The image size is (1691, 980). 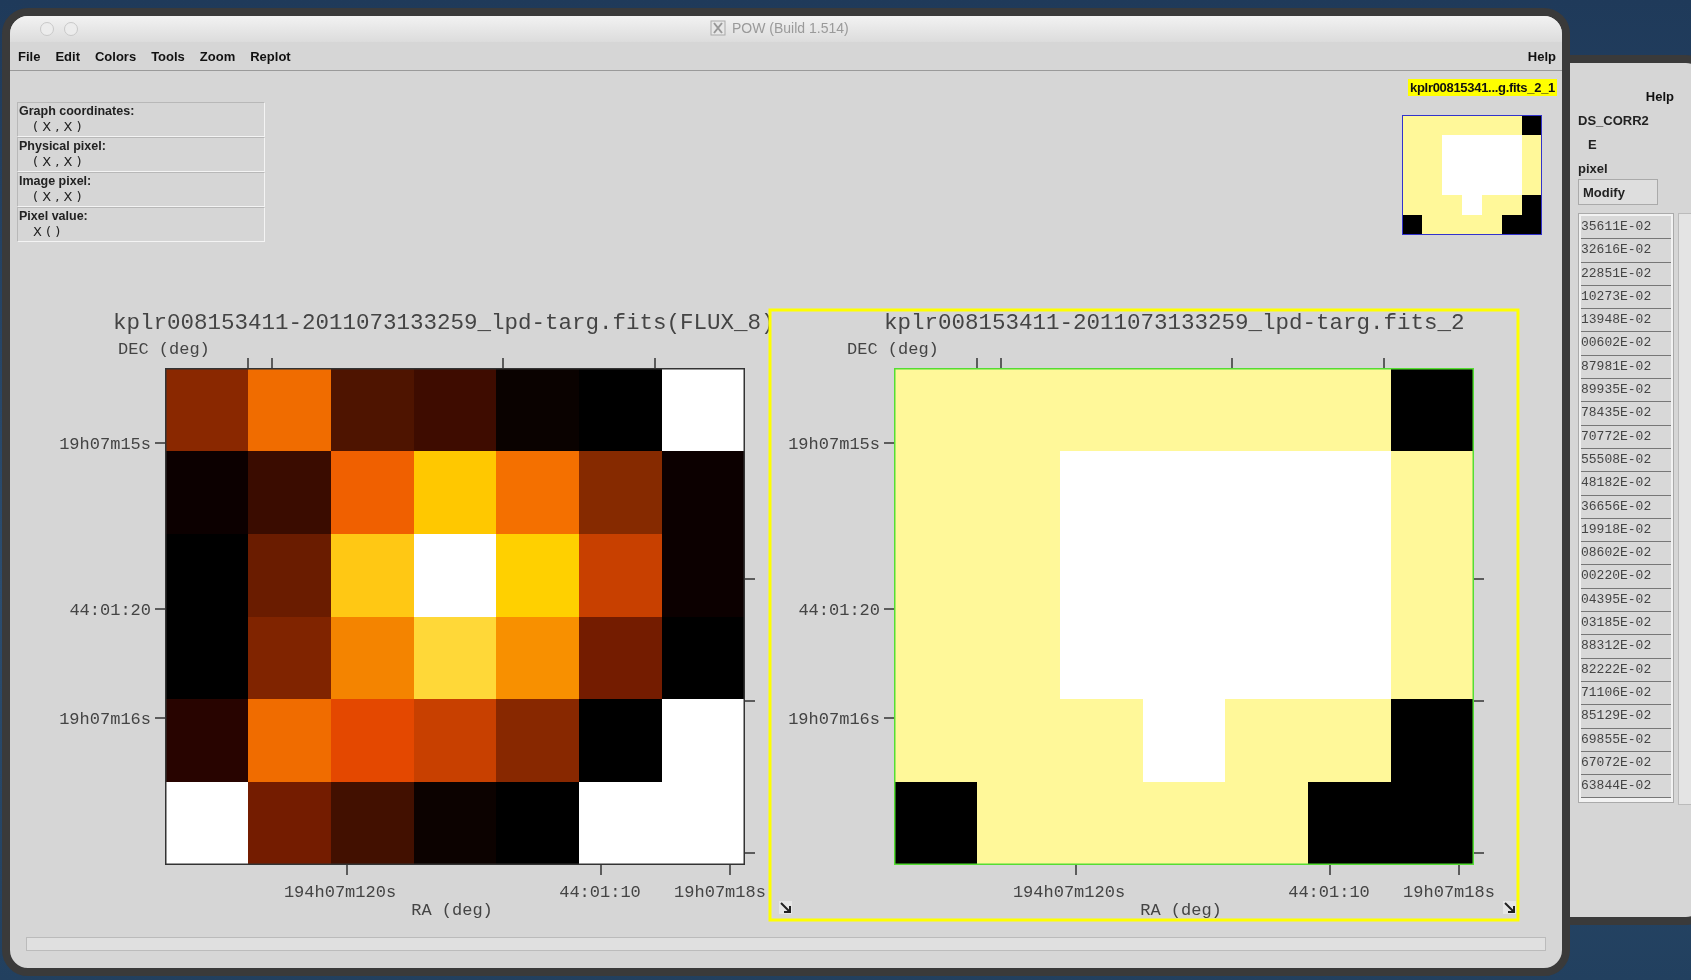 I want to click on menu-item: Tools, so click(x=168, y=56).